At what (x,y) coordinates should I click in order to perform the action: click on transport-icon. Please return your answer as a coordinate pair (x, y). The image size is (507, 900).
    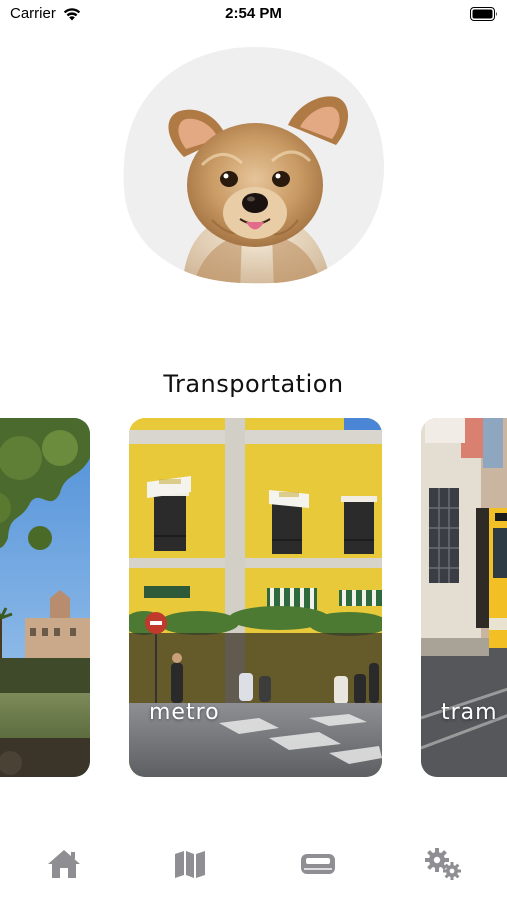
    Looking at the image, I should click on (318, 864).